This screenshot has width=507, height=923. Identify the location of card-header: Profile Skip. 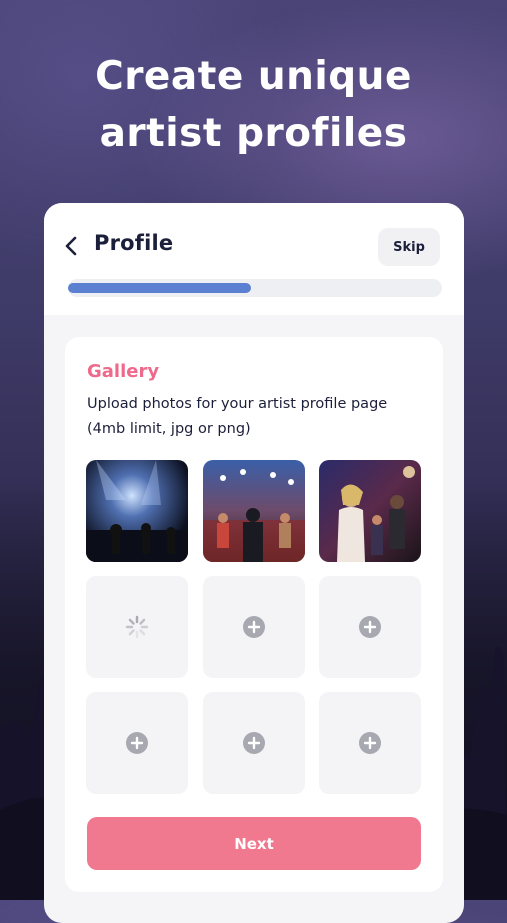
(254, 259).